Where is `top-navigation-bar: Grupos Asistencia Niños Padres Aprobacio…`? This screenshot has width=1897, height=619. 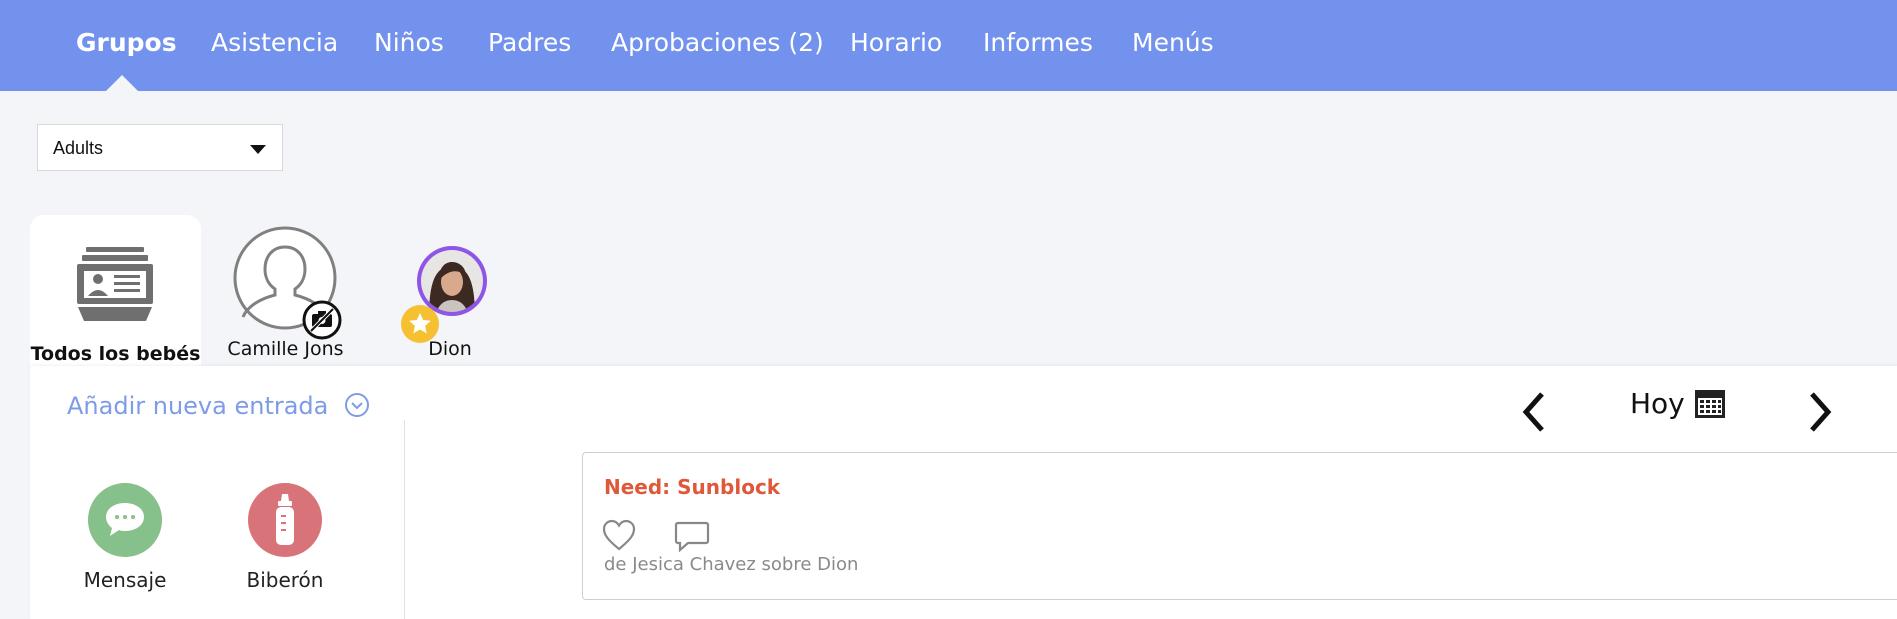 top-navigation-bar: Grupos Asistencia Niños Padres Aprobacio… is located at coordinates (948, 45).